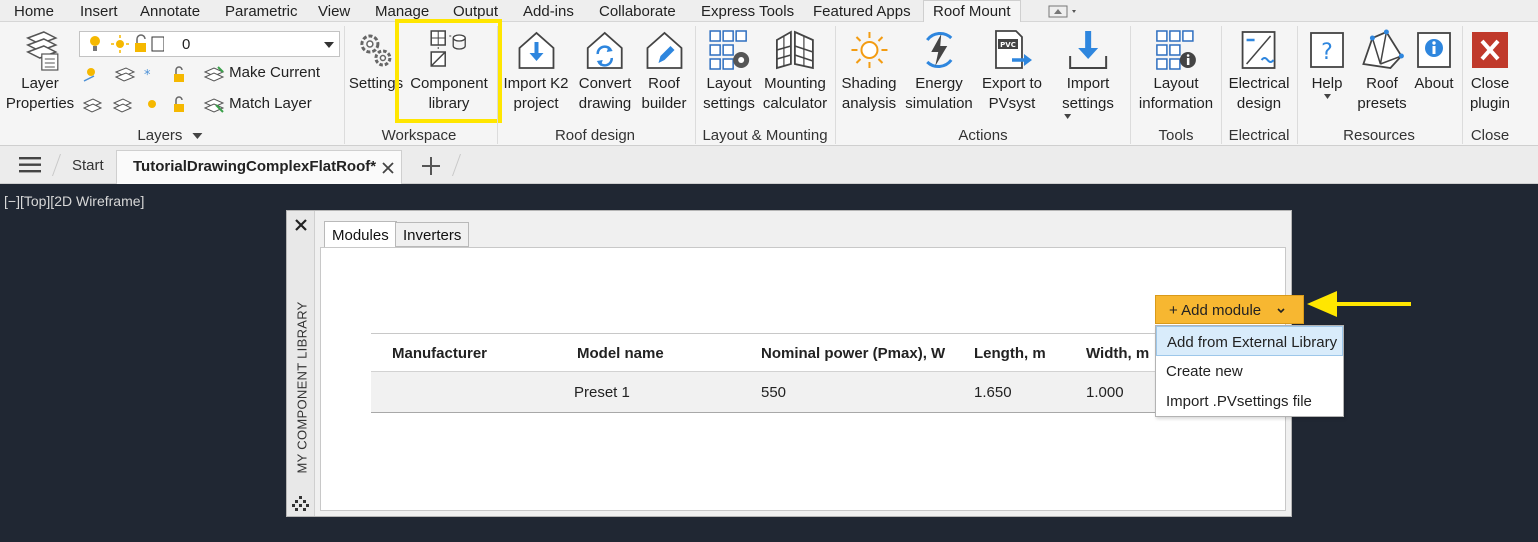  Describe the element at coordinates (439, 353) in the screenshot. I see `column-header-manufacturer: Manufacturer` at that location.